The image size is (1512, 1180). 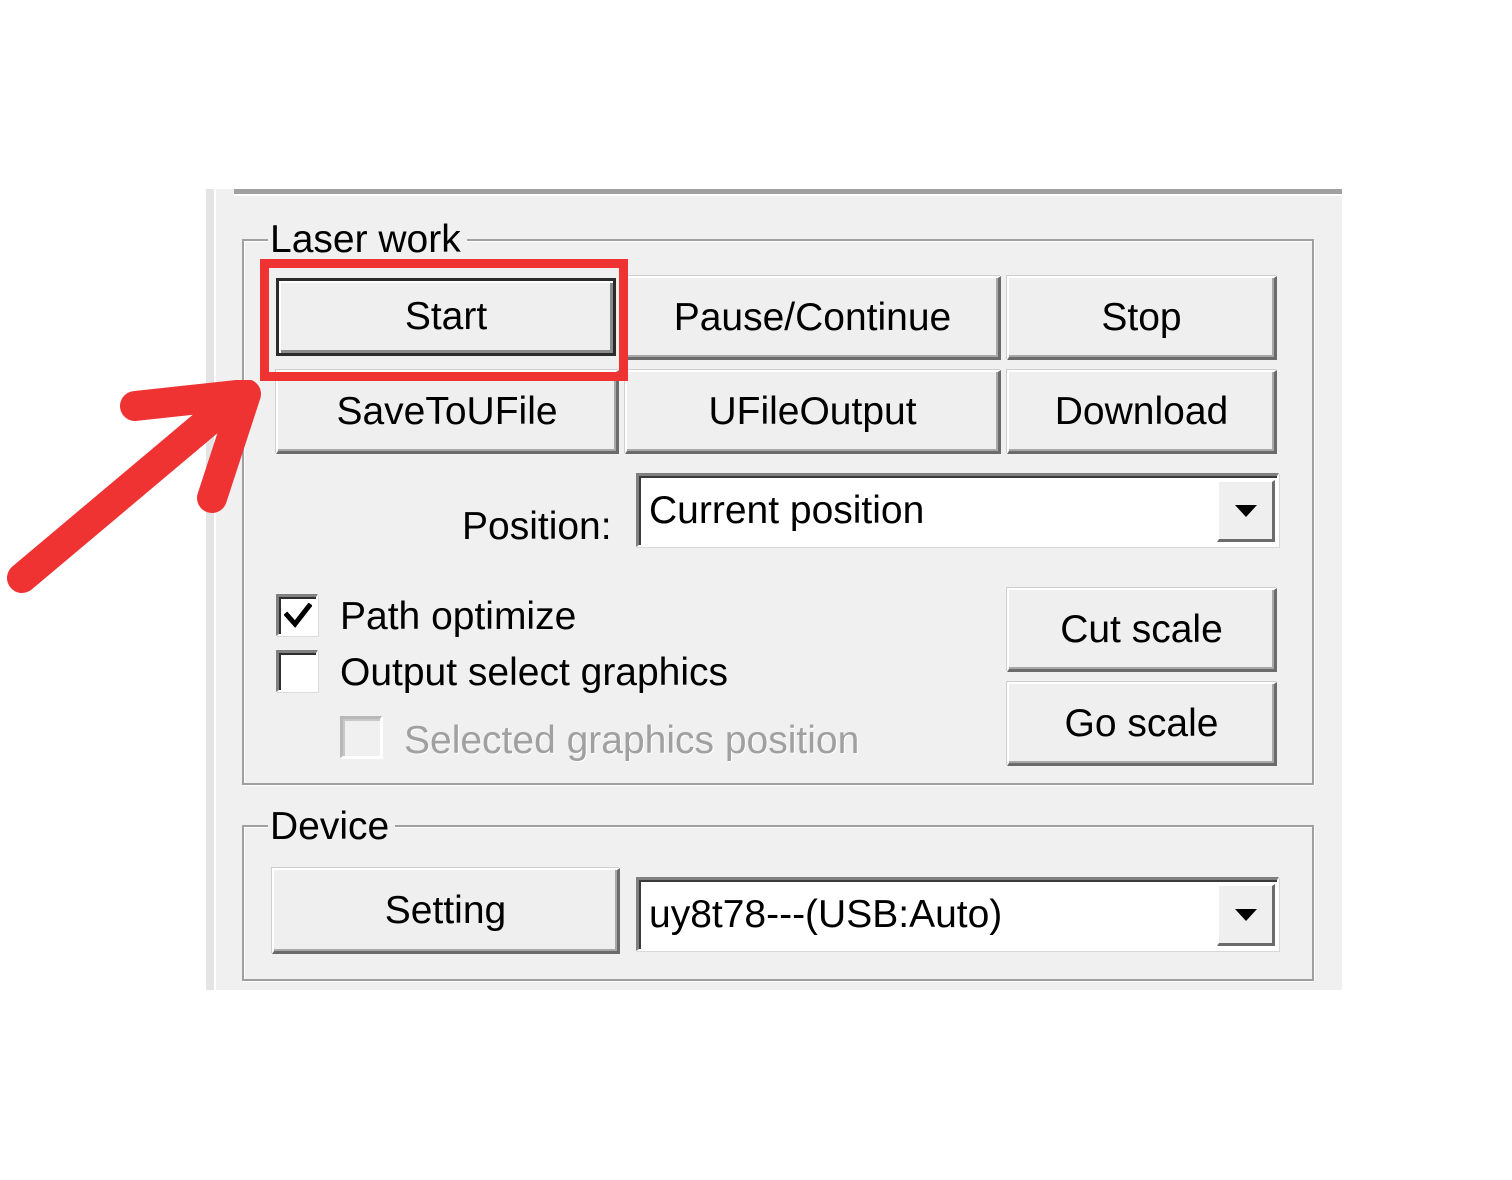 I want to click on save-to-ufile-button: SaveToUFile, so click(x=447, y=412).